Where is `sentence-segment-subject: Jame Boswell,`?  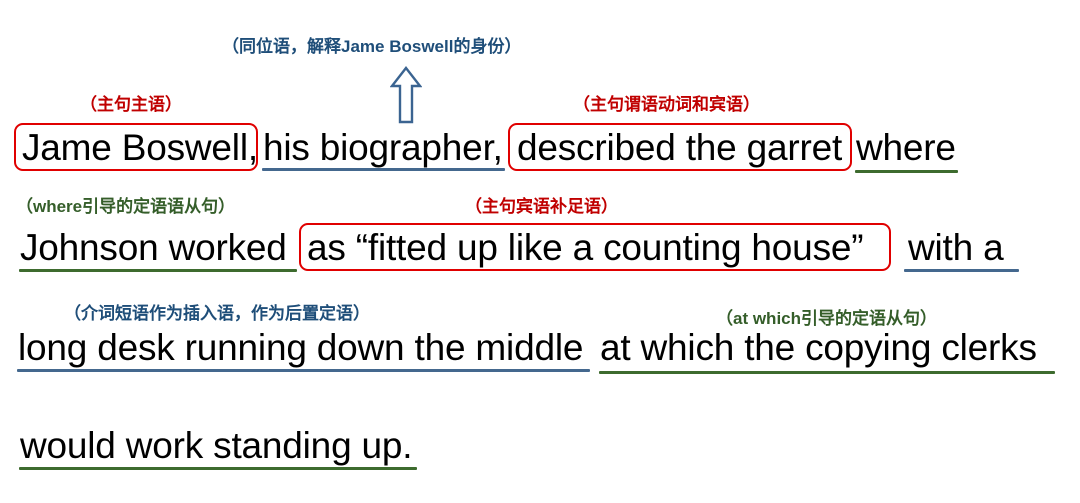 sentence-segment-subject: Jame Boswell, is located at coordinates (140, 147).